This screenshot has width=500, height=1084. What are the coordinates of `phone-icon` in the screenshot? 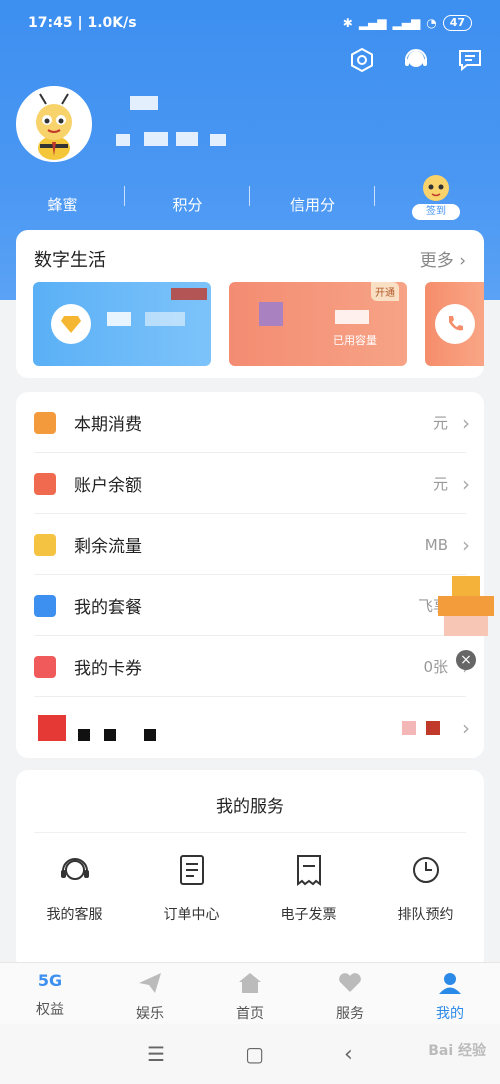 It's located at (455, 324).